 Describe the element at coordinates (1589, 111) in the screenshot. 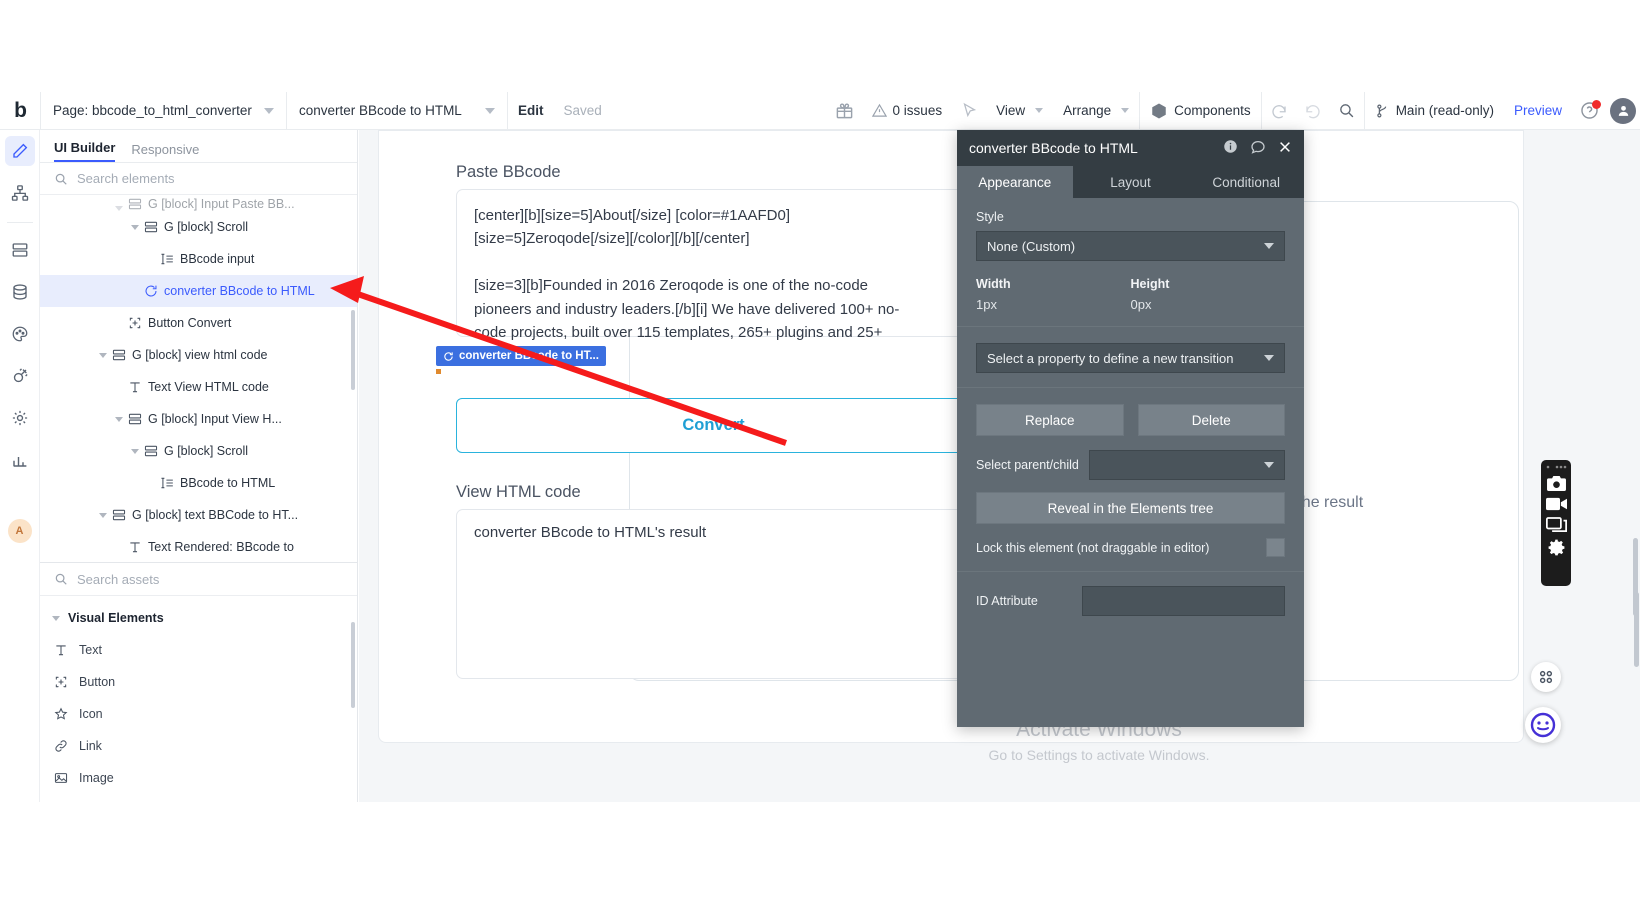

I see `help-icon` at that location.